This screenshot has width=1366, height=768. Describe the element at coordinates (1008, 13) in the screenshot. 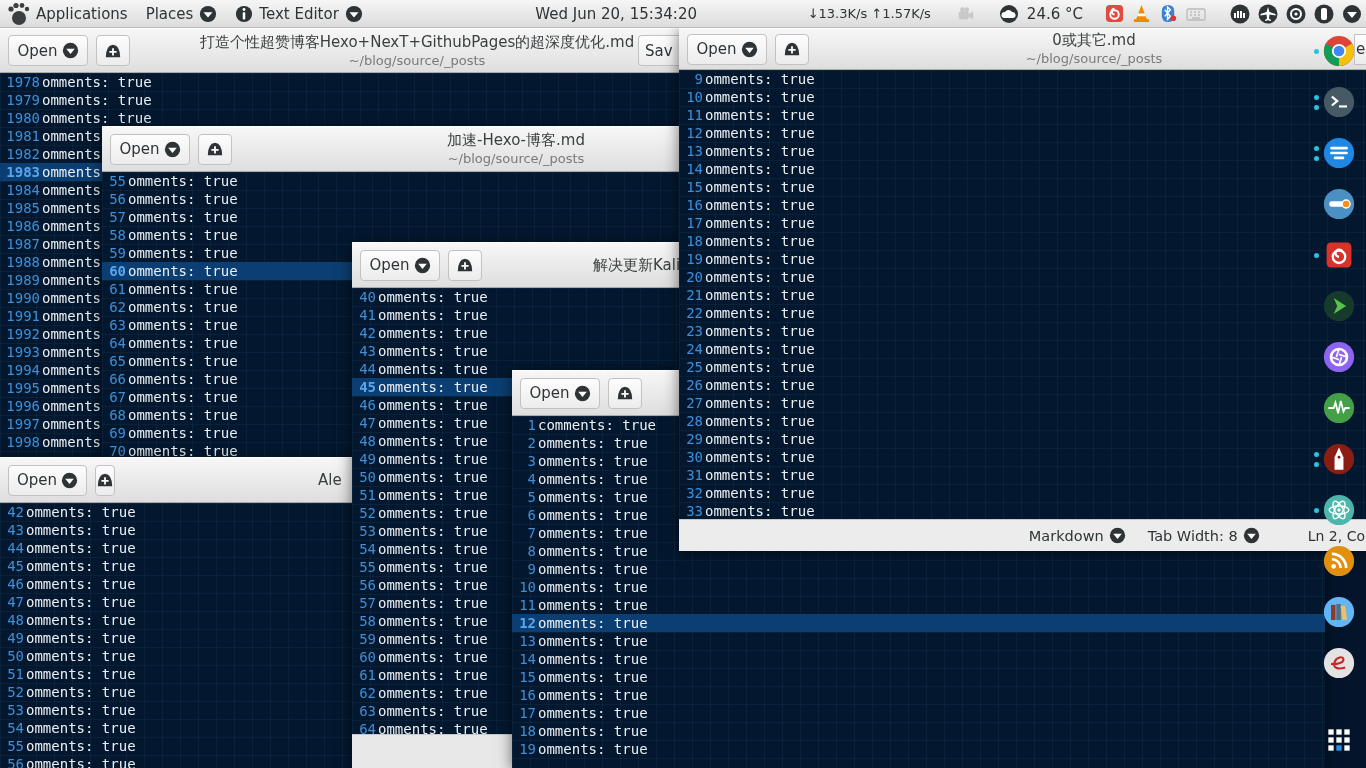

I see `cloud-icon` at that location.